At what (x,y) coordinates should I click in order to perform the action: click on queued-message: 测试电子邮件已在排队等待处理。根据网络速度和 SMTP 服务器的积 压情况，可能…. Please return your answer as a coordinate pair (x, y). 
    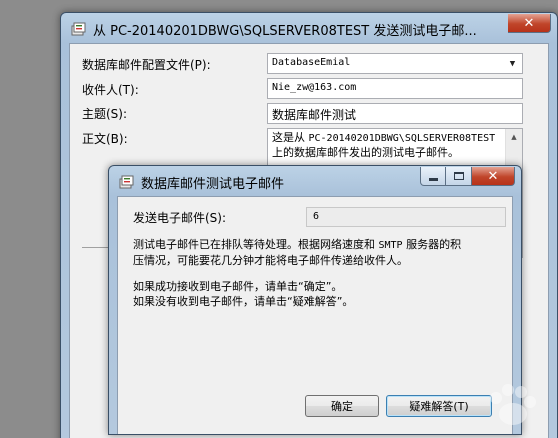
    Looking at the image, I should click on (297, 252).